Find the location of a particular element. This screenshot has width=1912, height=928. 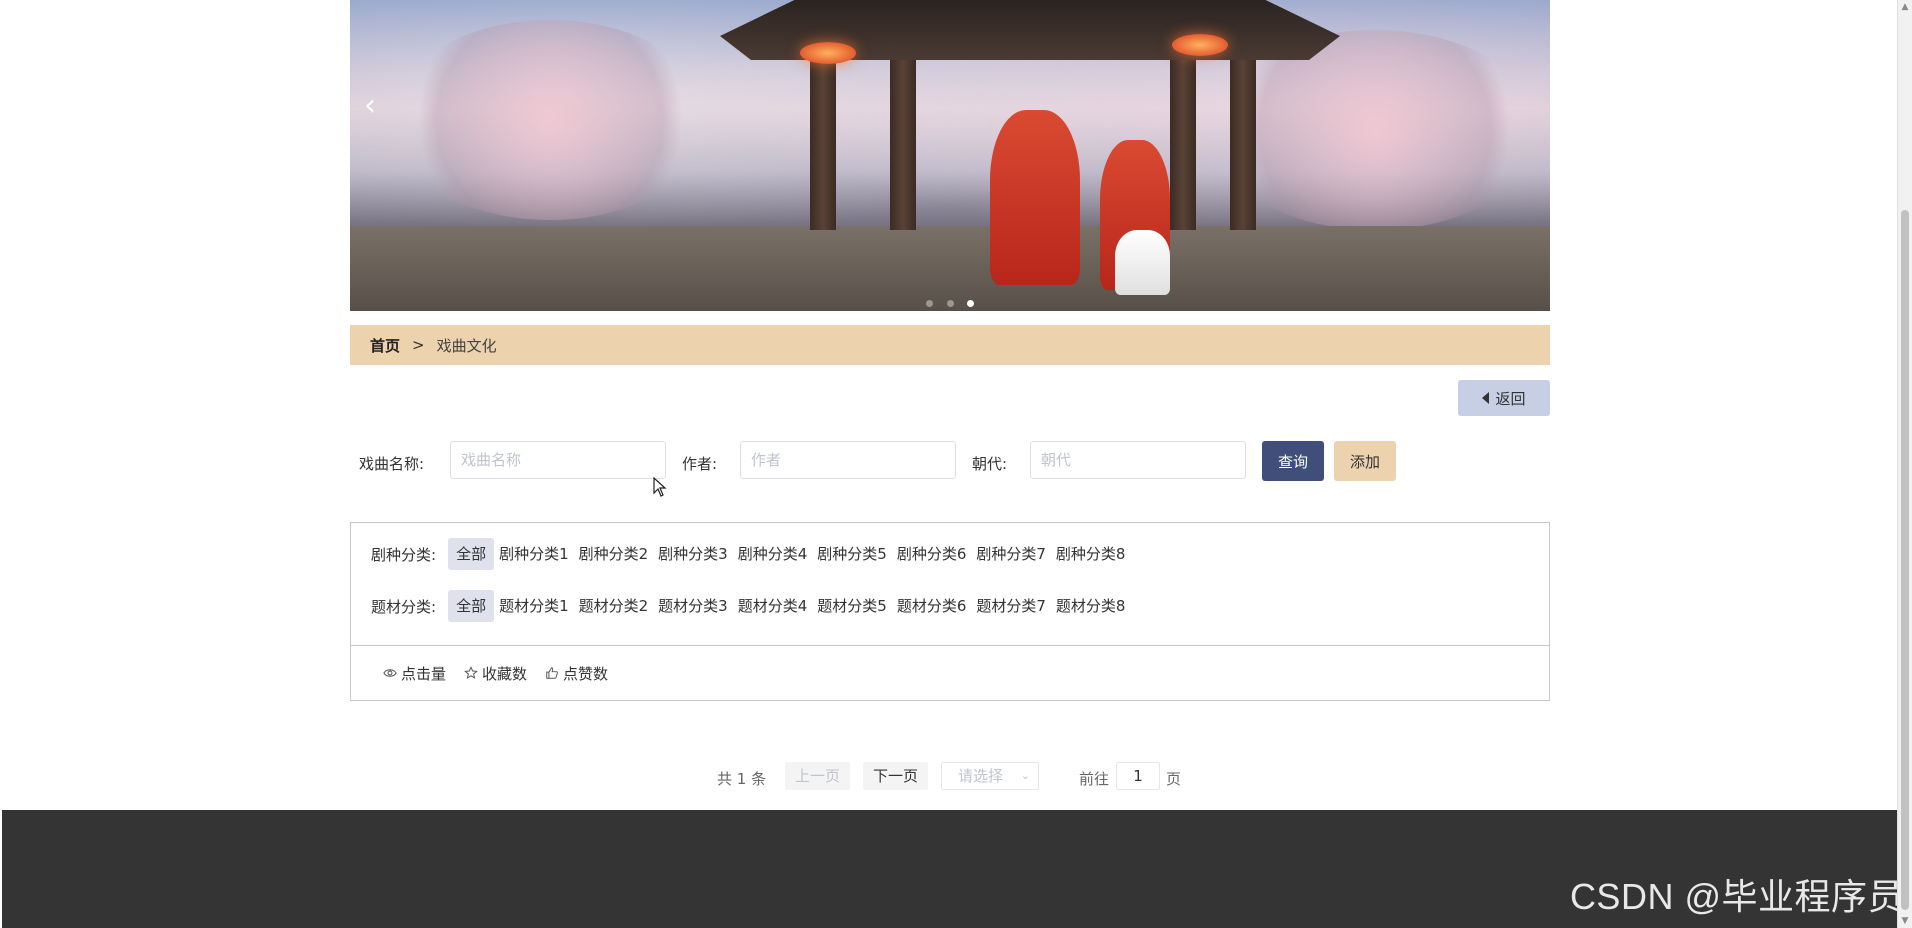

add-button: 添加 is located at coordinates (1365, 461).